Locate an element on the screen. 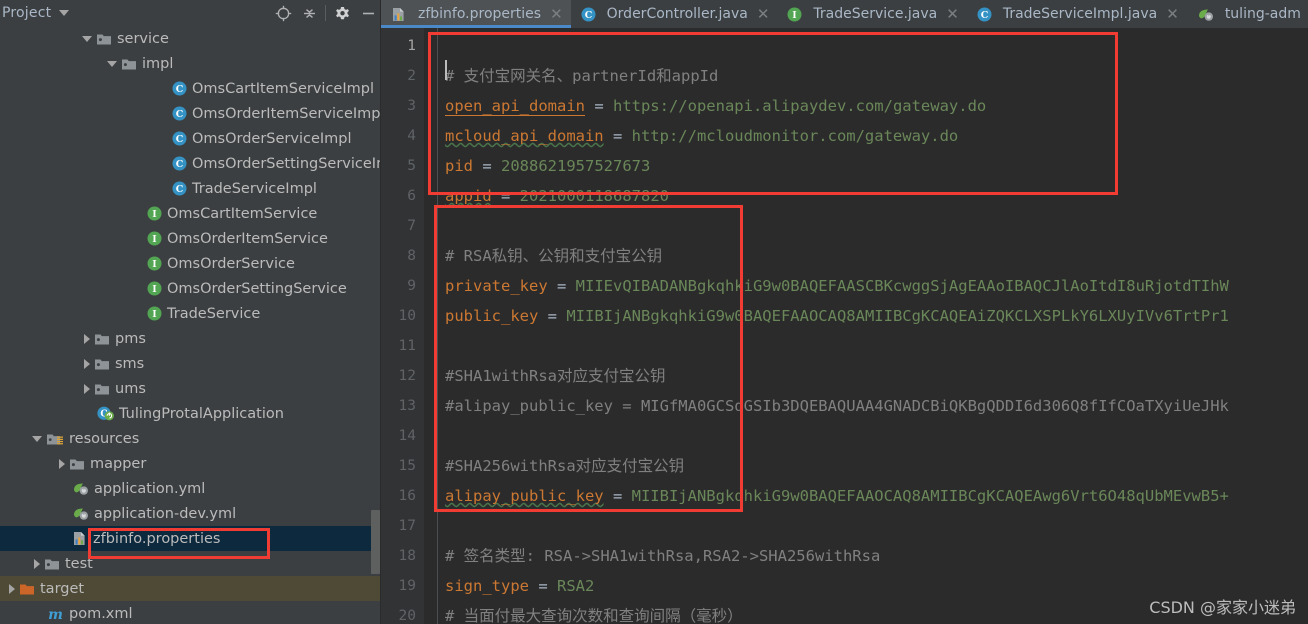 This screenshot has height=624, width=1308. editor-tab-tuling-adm: tuling-adm is located at coordinates (1247, 14).